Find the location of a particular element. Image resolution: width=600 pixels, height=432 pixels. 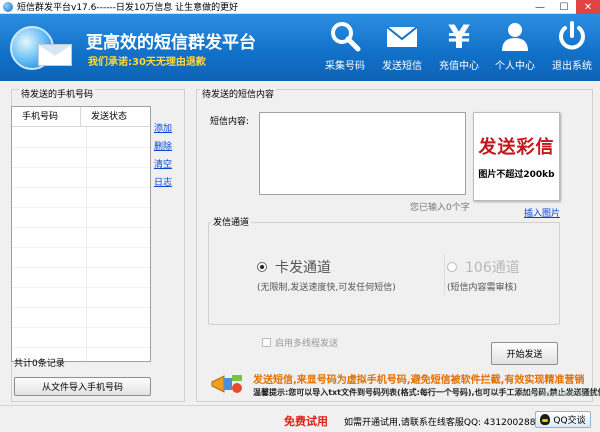

envelope-logo-icon is located at coordinates (55, 55).